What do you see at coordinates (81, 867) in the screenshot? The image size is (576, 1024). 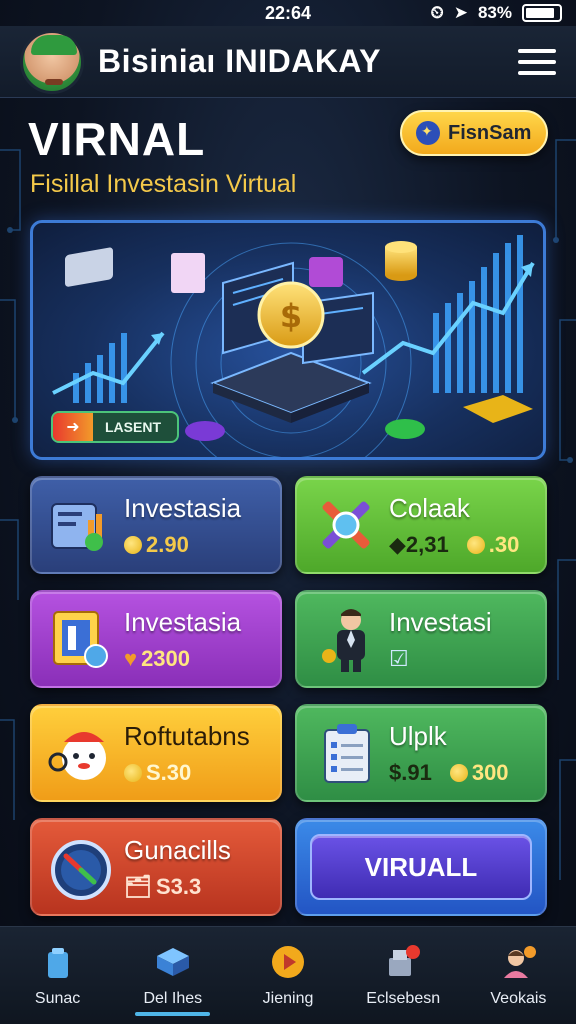 I see `speedometer-icon` at bounding box center [81, 867].